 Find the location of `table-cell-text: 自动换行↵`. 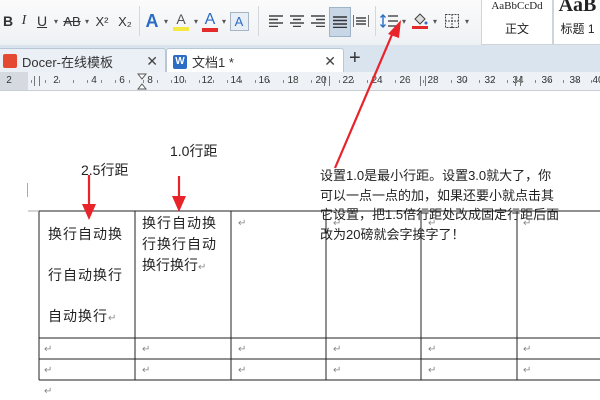

table-cell-text: 自动换行↵ is located at coordinates (82, 316).